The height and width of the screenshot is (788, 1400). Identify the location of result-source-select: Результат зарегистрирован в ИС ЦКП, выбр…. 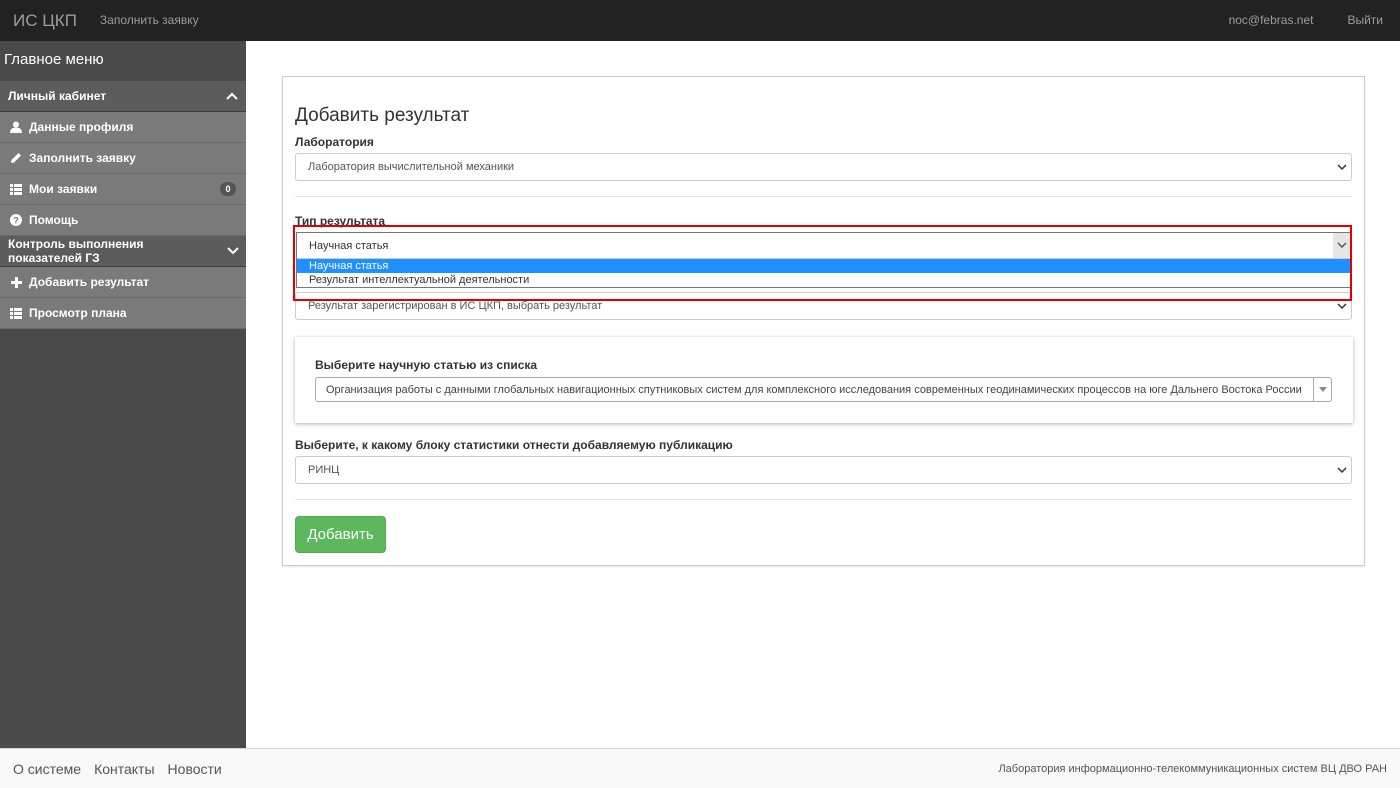
(823, 306).